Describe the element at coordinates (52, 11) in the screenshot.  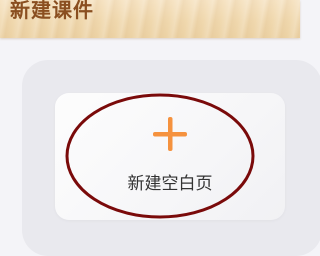
I see `page-title: 新建课件` at that location.